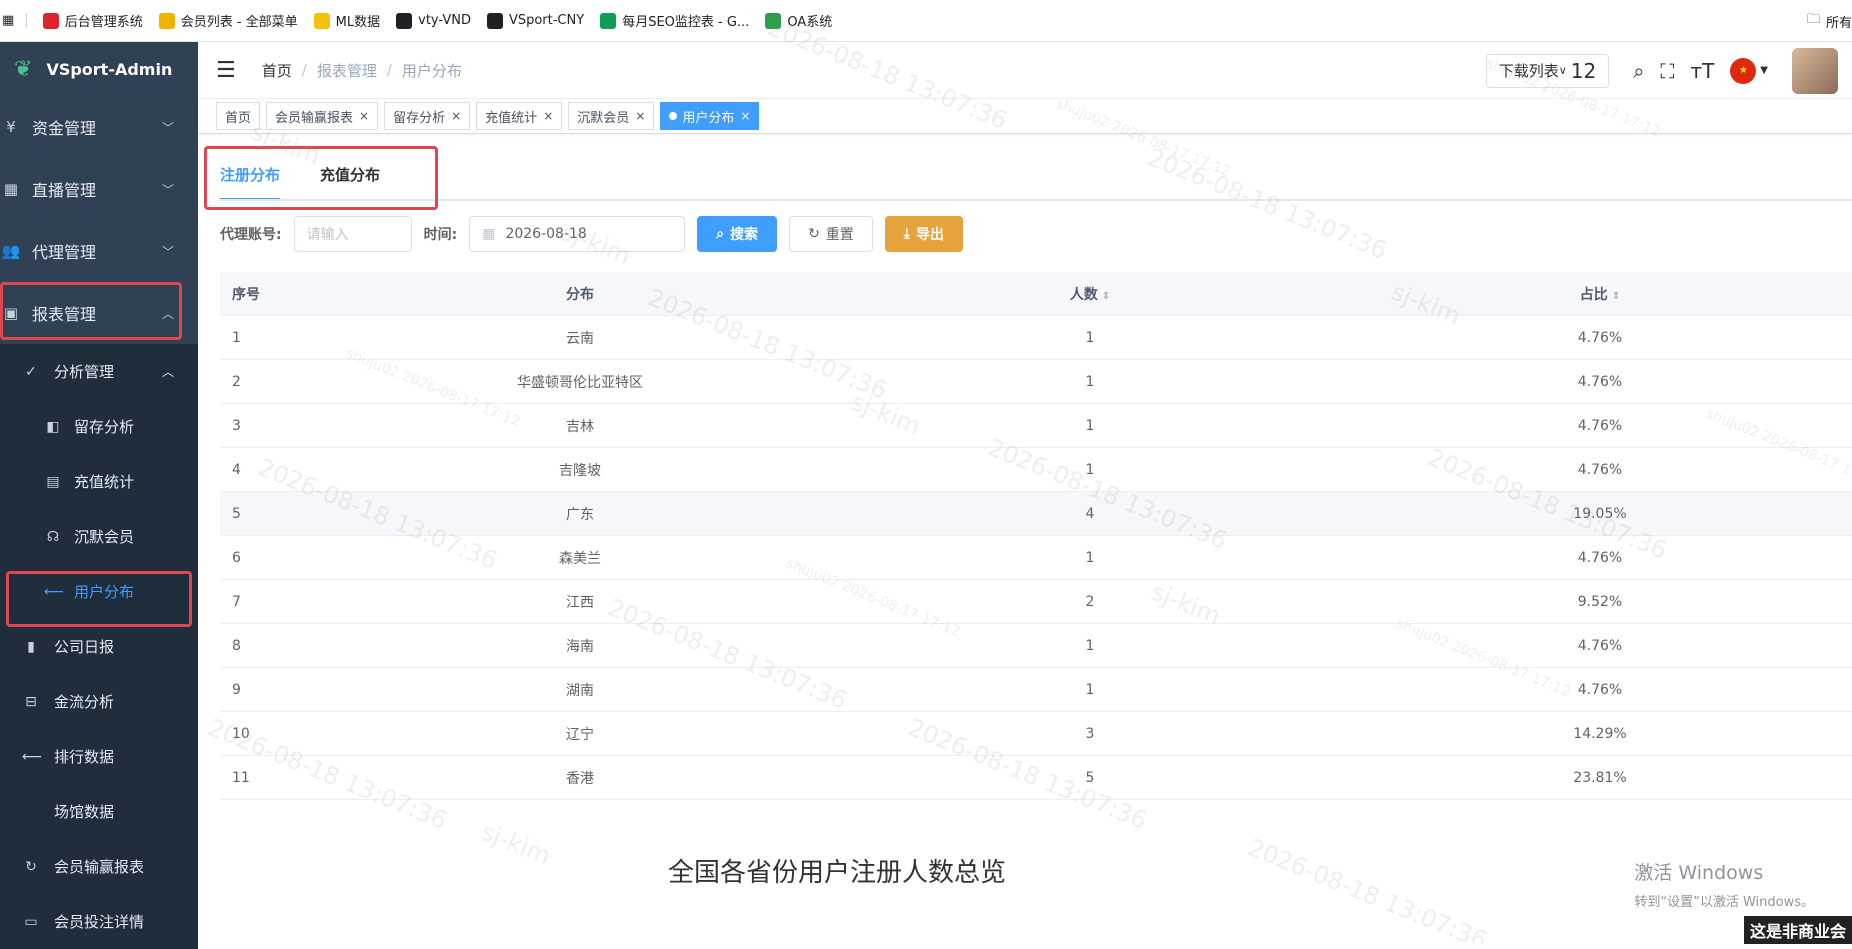 The image size is (1852, 949). Describe the element at coordinates (580, 382) in the screenshot. I see `table-cell: 华盛顿哥伦比亚特区` at that location.